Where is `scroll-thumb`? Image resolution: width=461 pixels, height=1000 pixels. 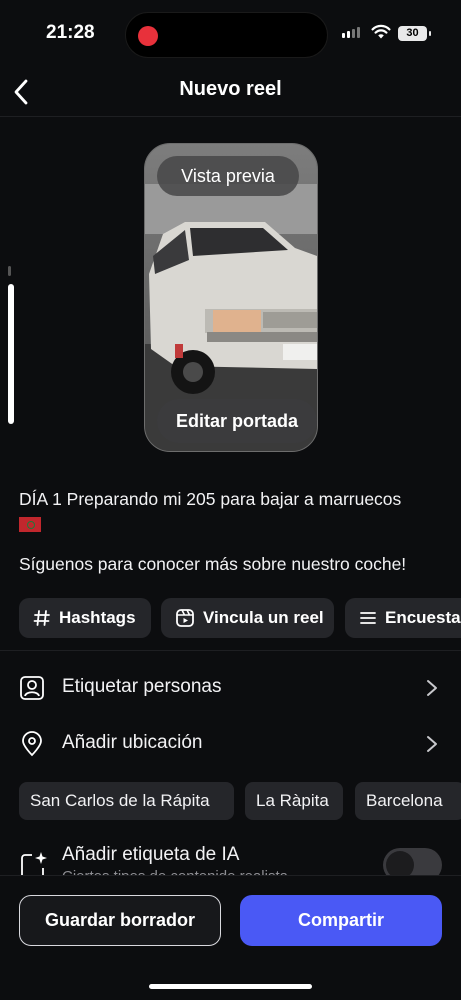 scroll-thumb is located at coordinates (11, 354).